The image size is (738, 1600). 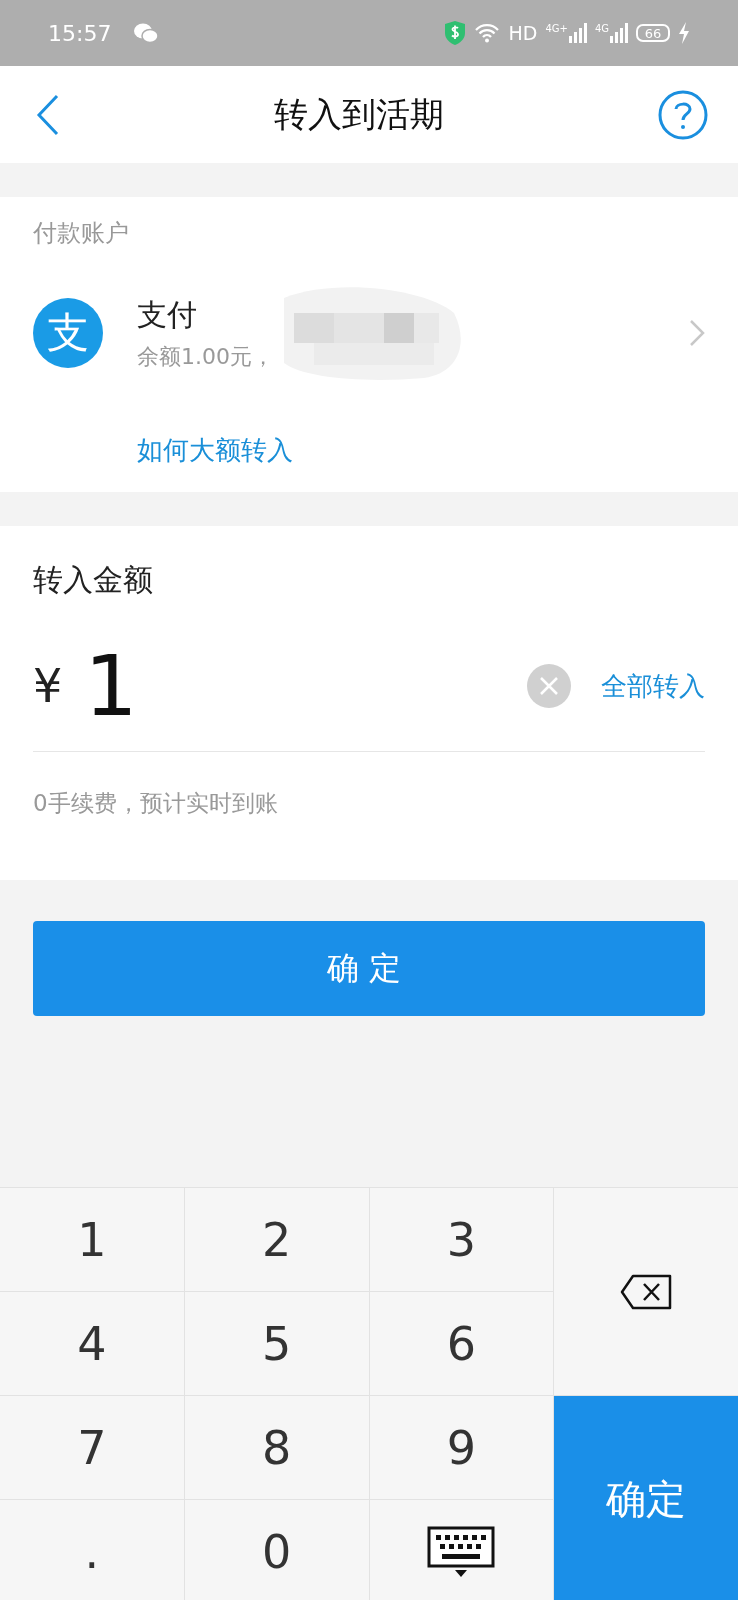 What do you see at coordinates (556, 28) in the screenshot?
I see `network-label: 4G+` at bounding box center [556, 28].